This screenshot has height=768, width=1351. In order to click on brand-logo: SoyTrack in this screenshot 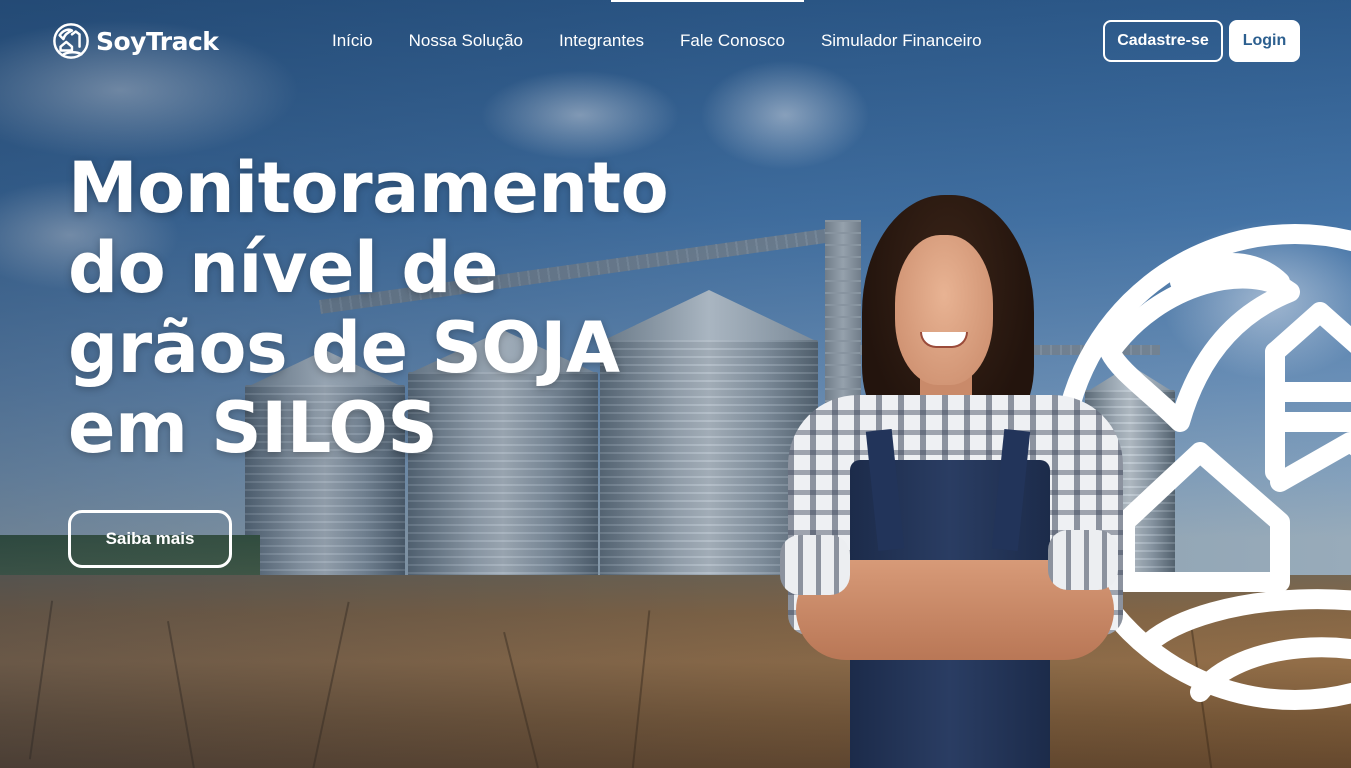, I will do `click(135, 41)`.